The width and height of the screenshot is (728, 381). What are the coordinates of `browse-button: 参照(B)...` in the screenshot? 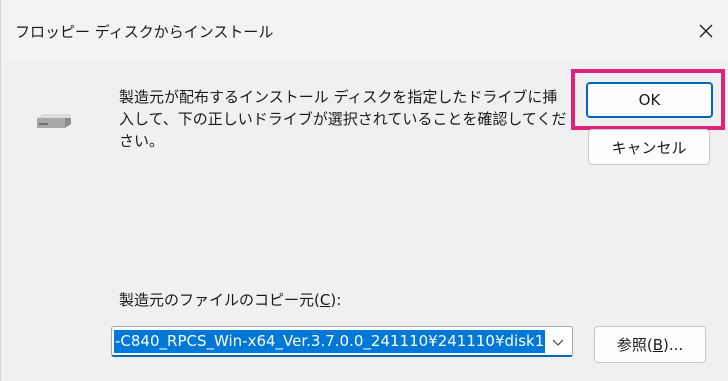 It's located at (650, 344).